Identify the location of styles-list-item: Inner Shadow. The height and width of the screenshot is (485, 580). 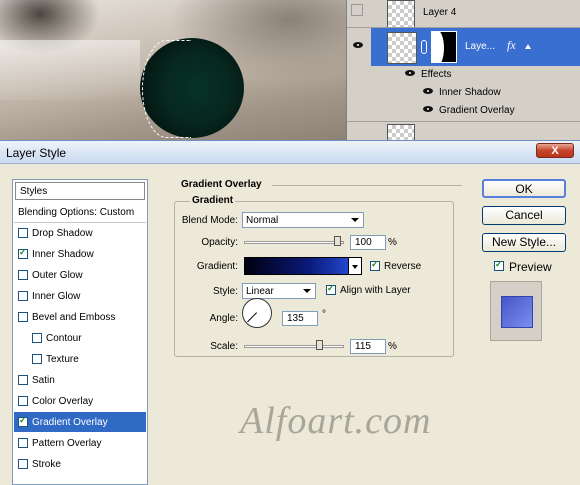
(80, 254).